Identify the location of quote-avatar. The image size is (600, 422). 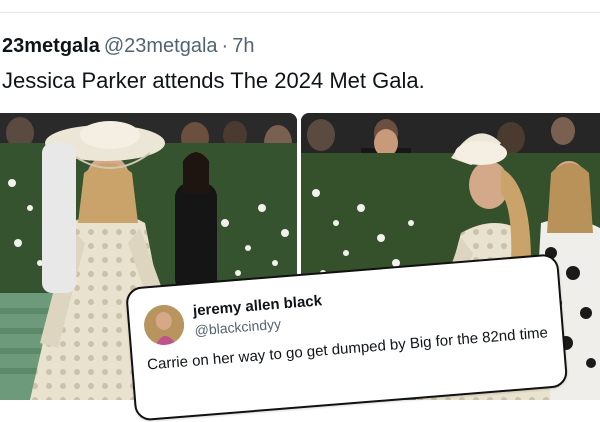
(164, 325).